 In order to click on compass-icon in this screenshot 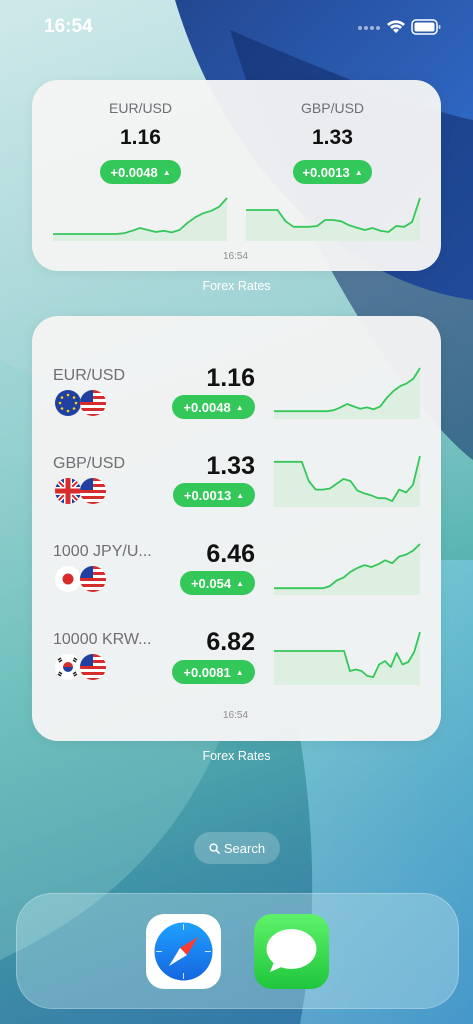, I will do `click(183, 951)`.